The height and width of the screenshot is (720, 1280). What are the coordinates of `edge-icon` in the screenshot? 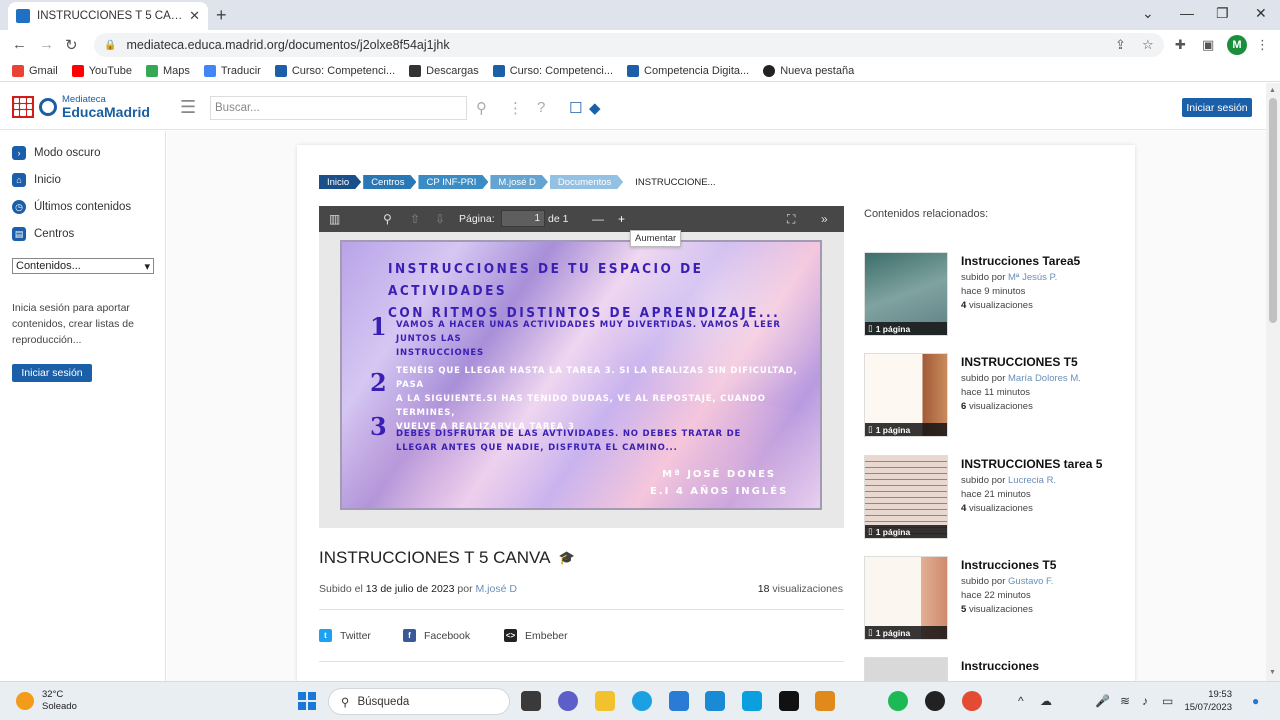 It's located at (642, 701).